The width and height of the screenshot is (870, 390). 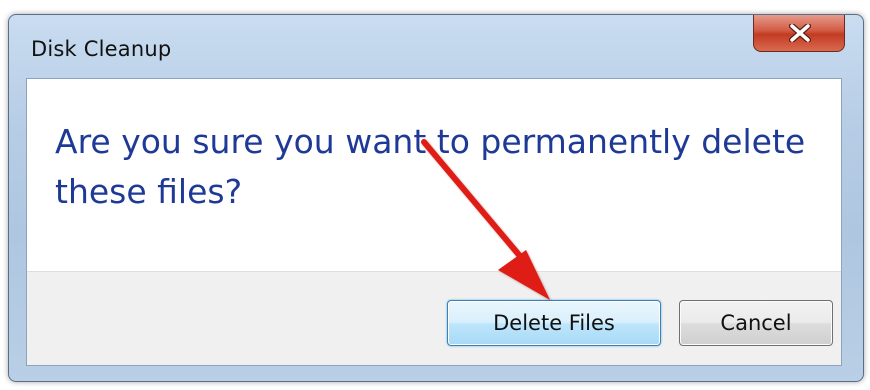 I want to click on close-icon, so click(x=800, y=33).